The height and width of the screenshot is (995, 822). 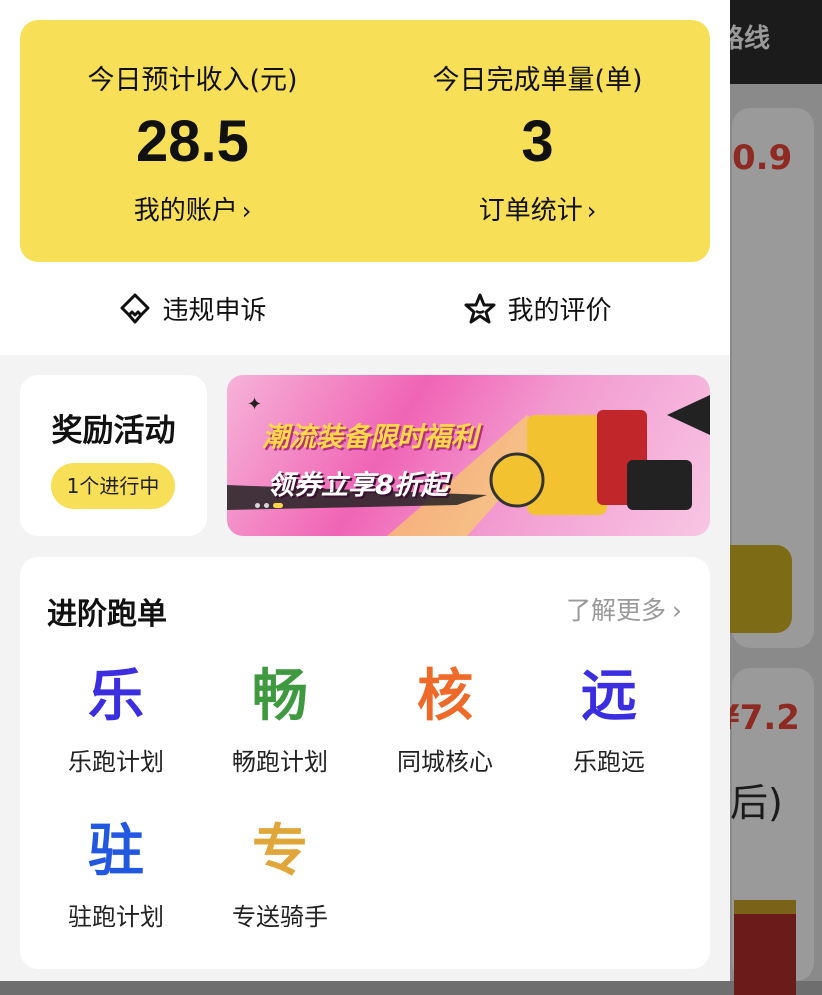 What do you see at coordinates (537, 141) in the screenshot?
I see `orders-value: 3` at bounding box center [537, 141].